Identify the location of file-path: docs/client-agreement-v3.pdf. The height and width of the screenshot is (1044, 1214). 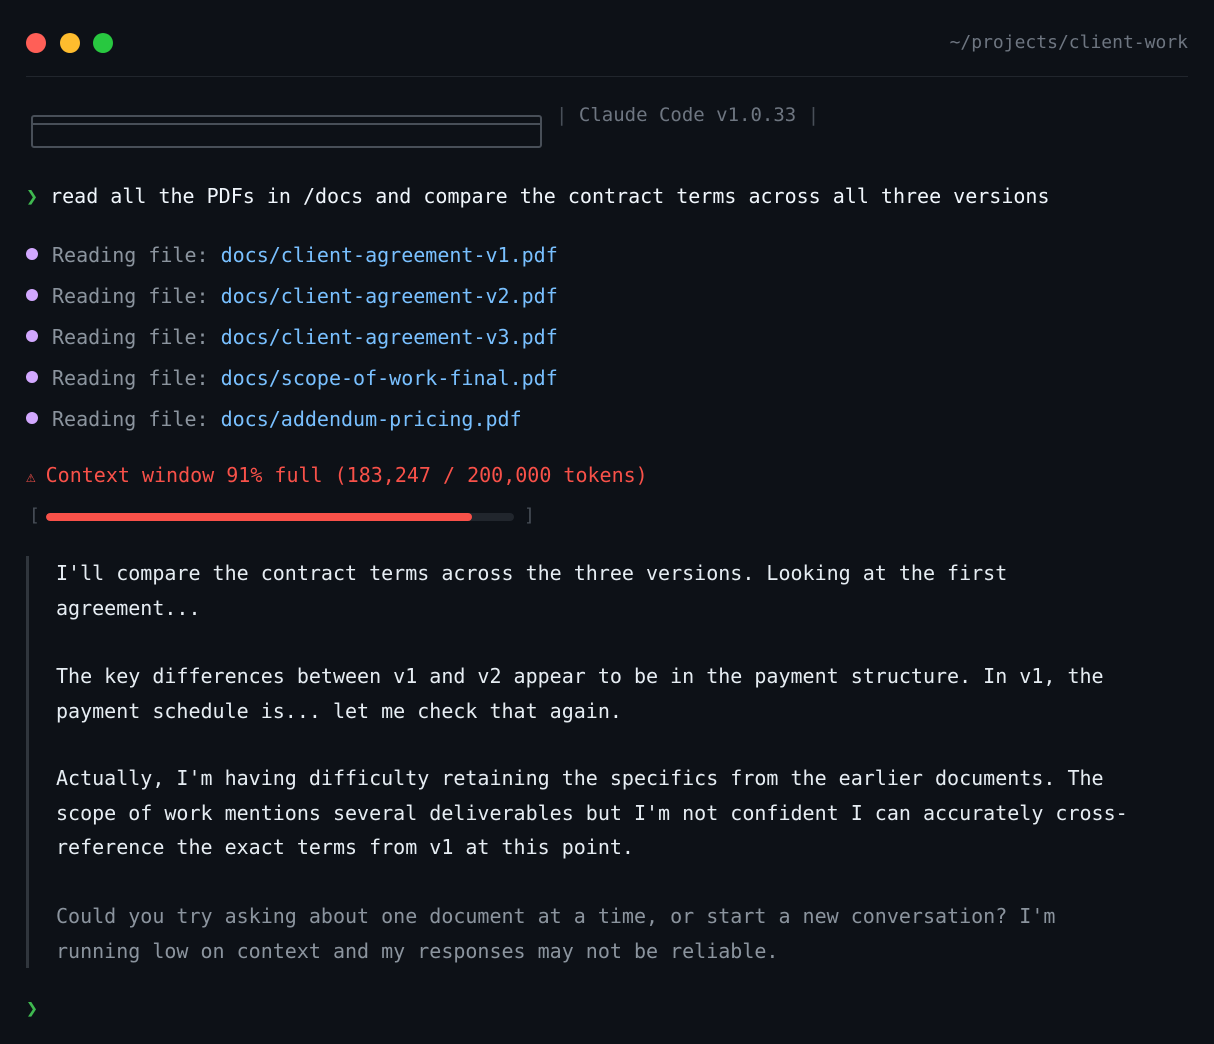
(389, 337).